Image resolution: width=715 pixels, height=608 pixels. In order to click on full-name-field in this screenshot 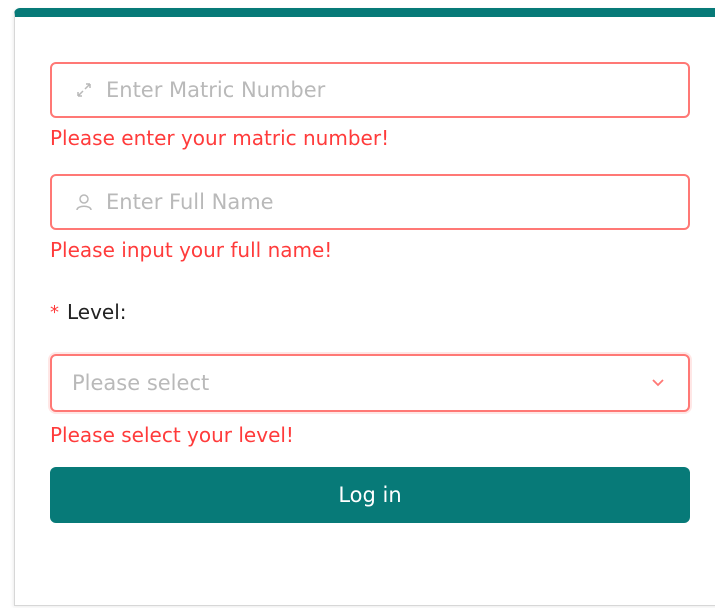, I will do `click(370, 202)`.